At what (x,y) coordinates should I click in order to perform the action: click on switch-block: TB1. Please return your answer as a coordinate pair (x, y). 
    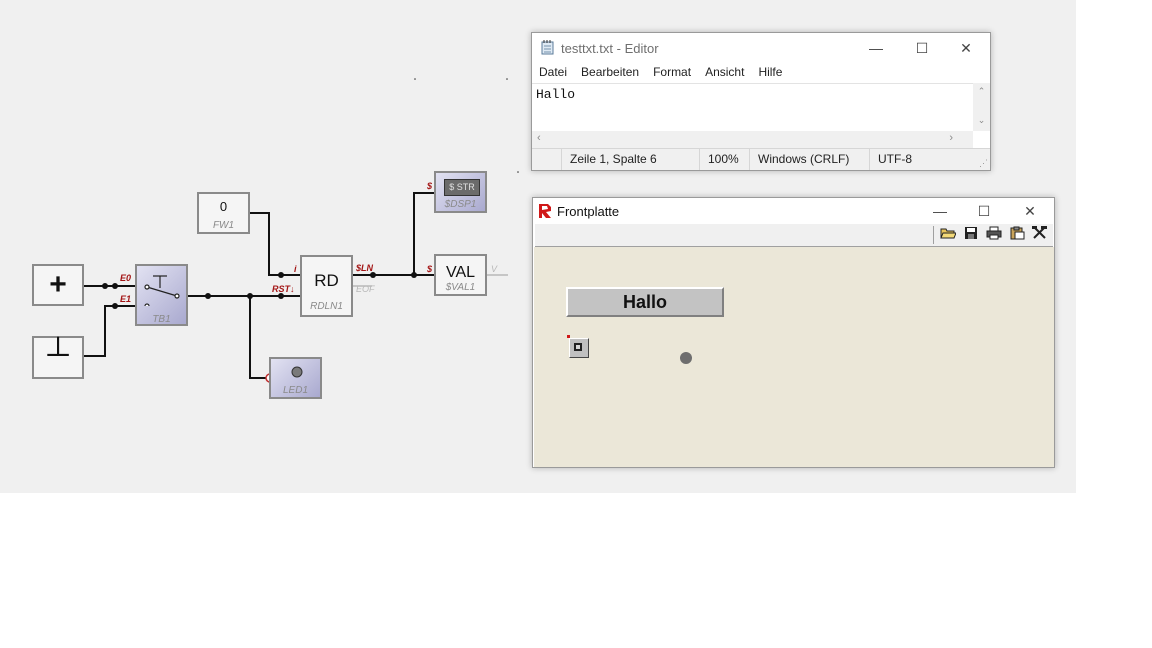
    Looking at the image, I should click on (161, 295).